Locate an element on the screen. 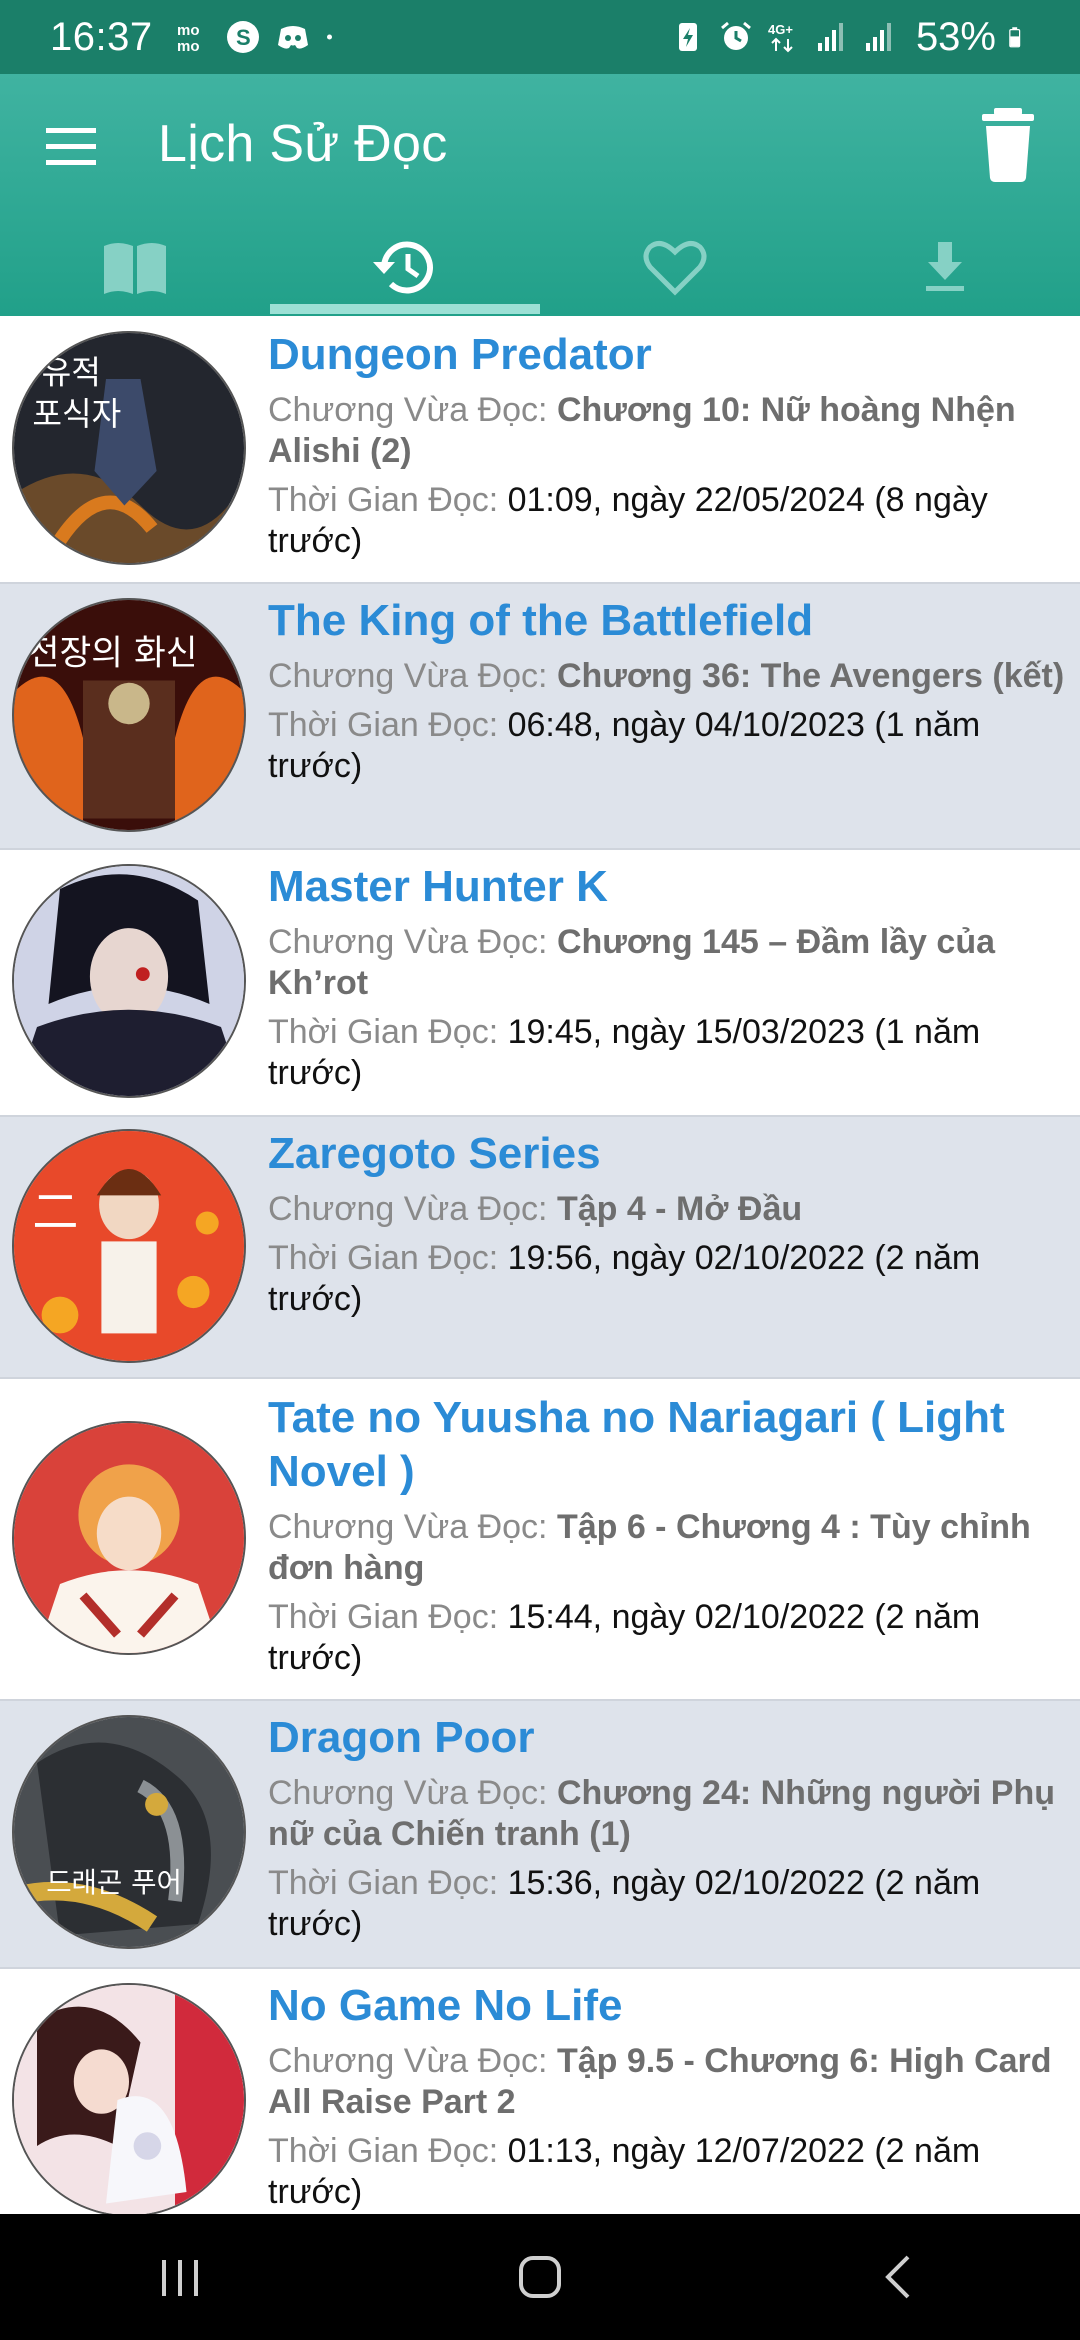 This screenshot has height=2340, width=1080. heart-icon is located at coordinates (675, 268).